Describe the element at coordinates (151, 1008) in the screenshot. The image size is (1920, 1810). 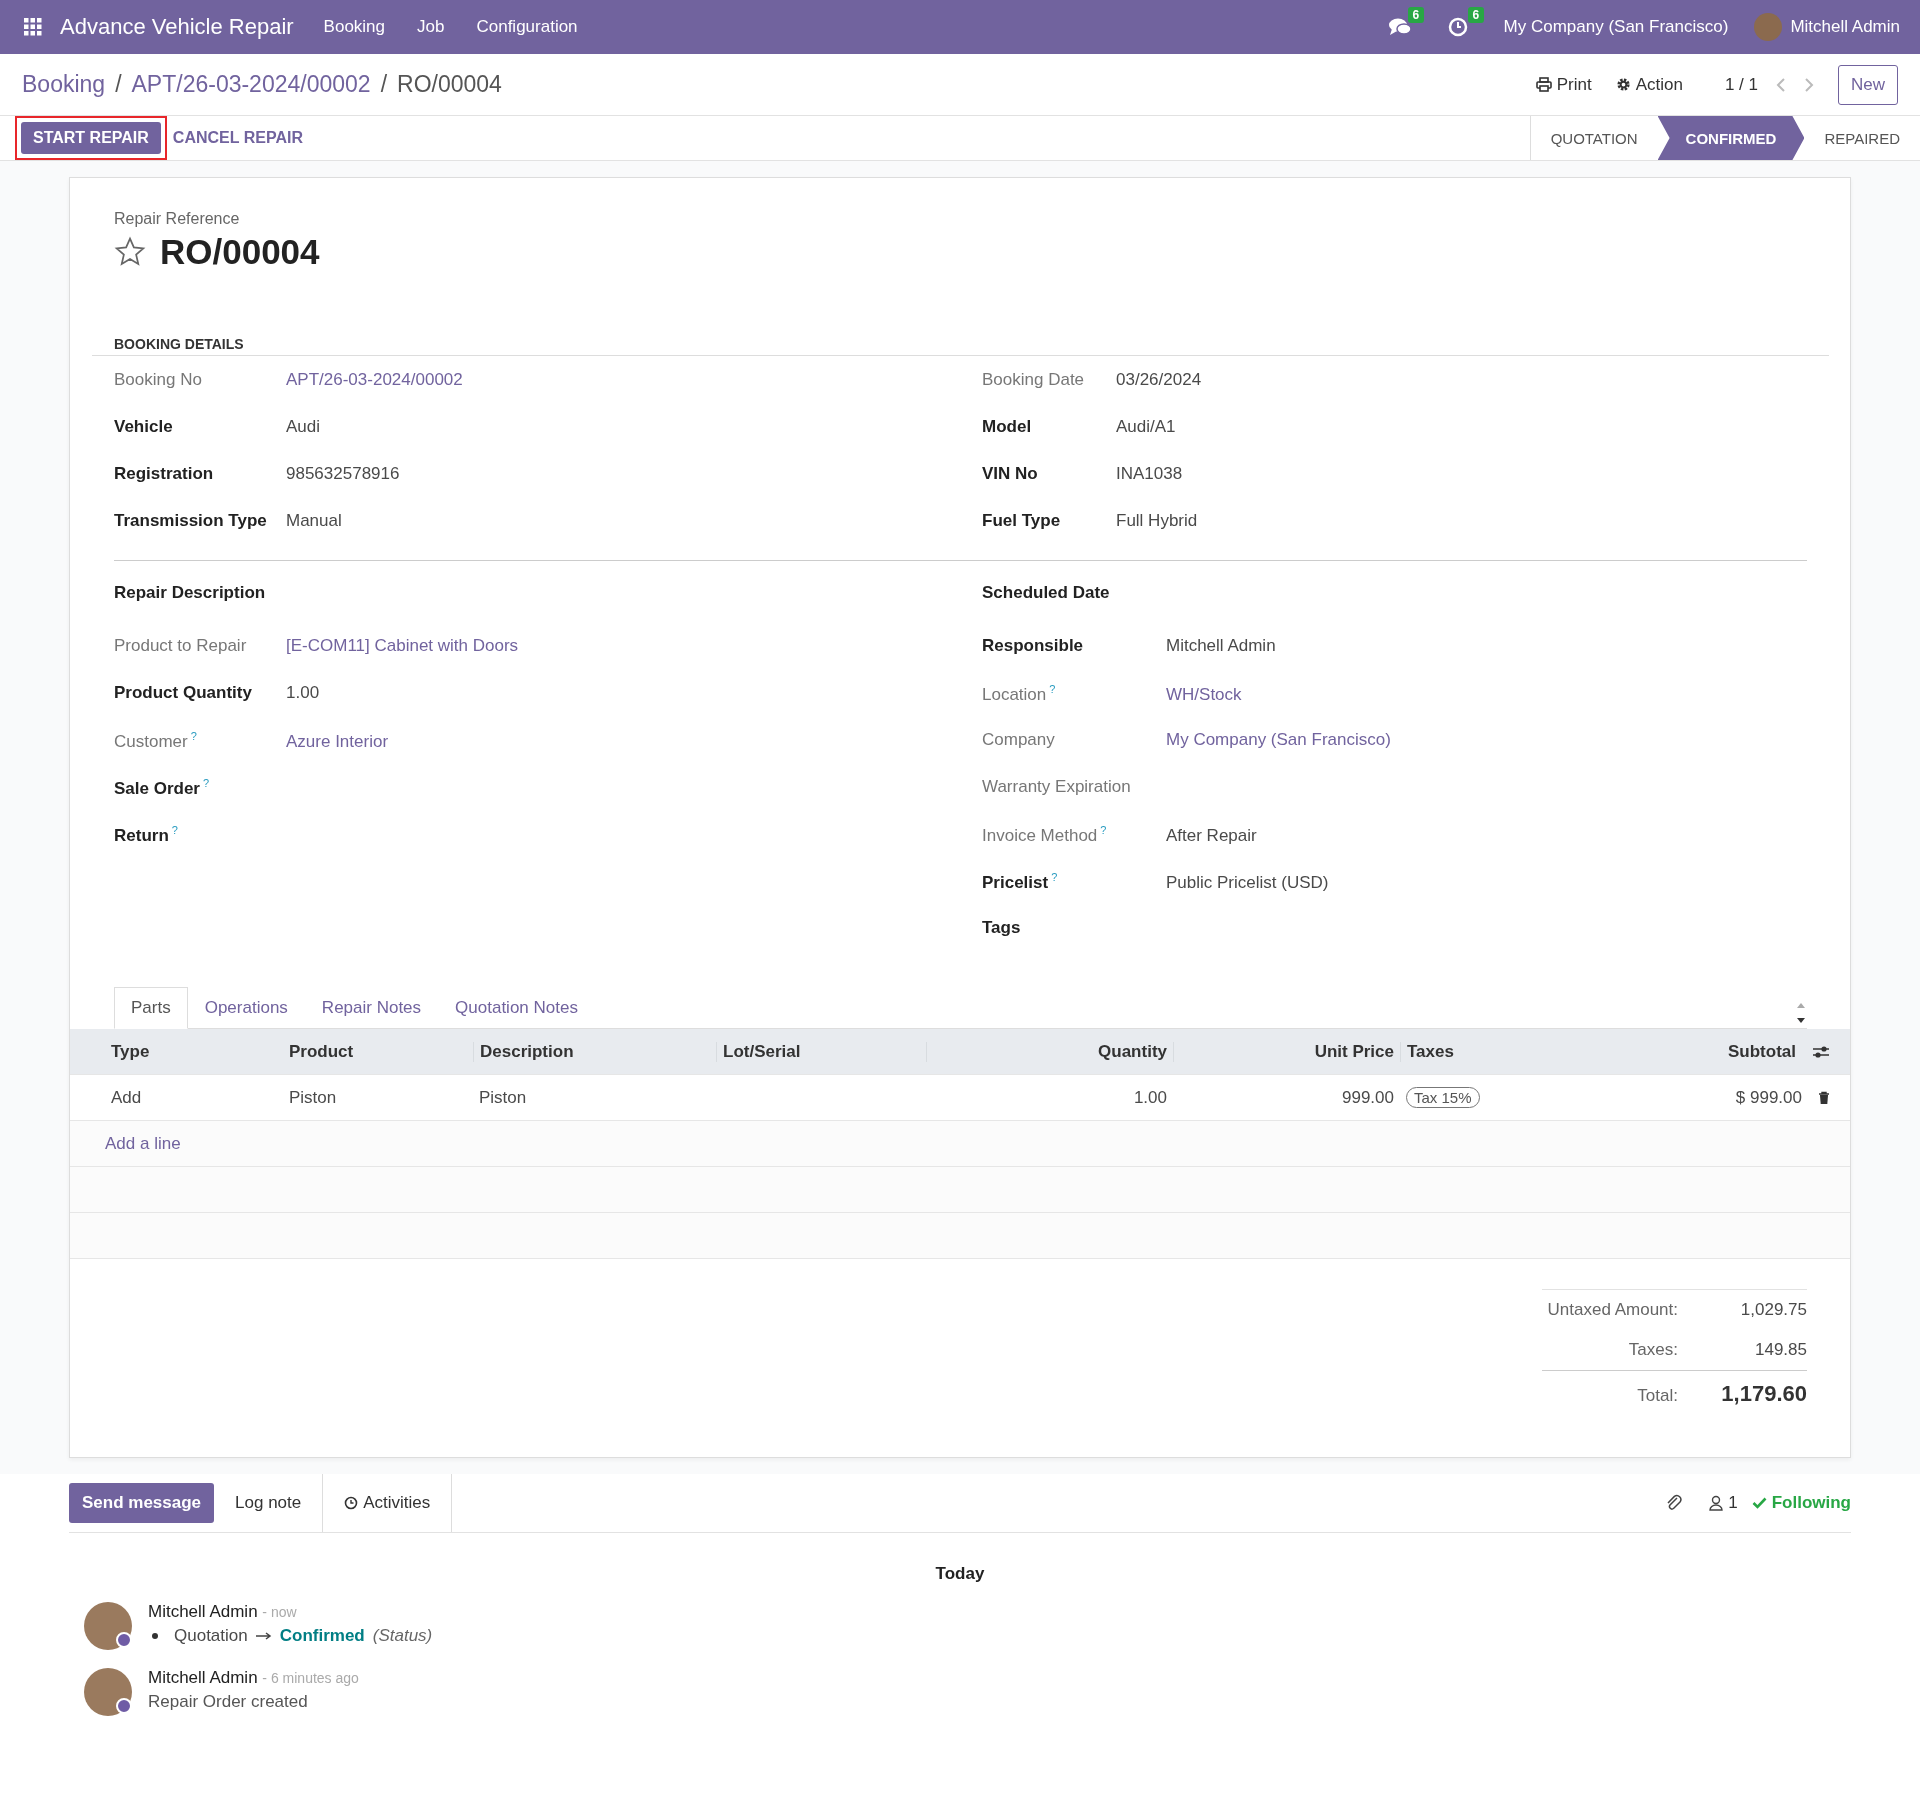
I see `notebook-tab: Parts` at that location.